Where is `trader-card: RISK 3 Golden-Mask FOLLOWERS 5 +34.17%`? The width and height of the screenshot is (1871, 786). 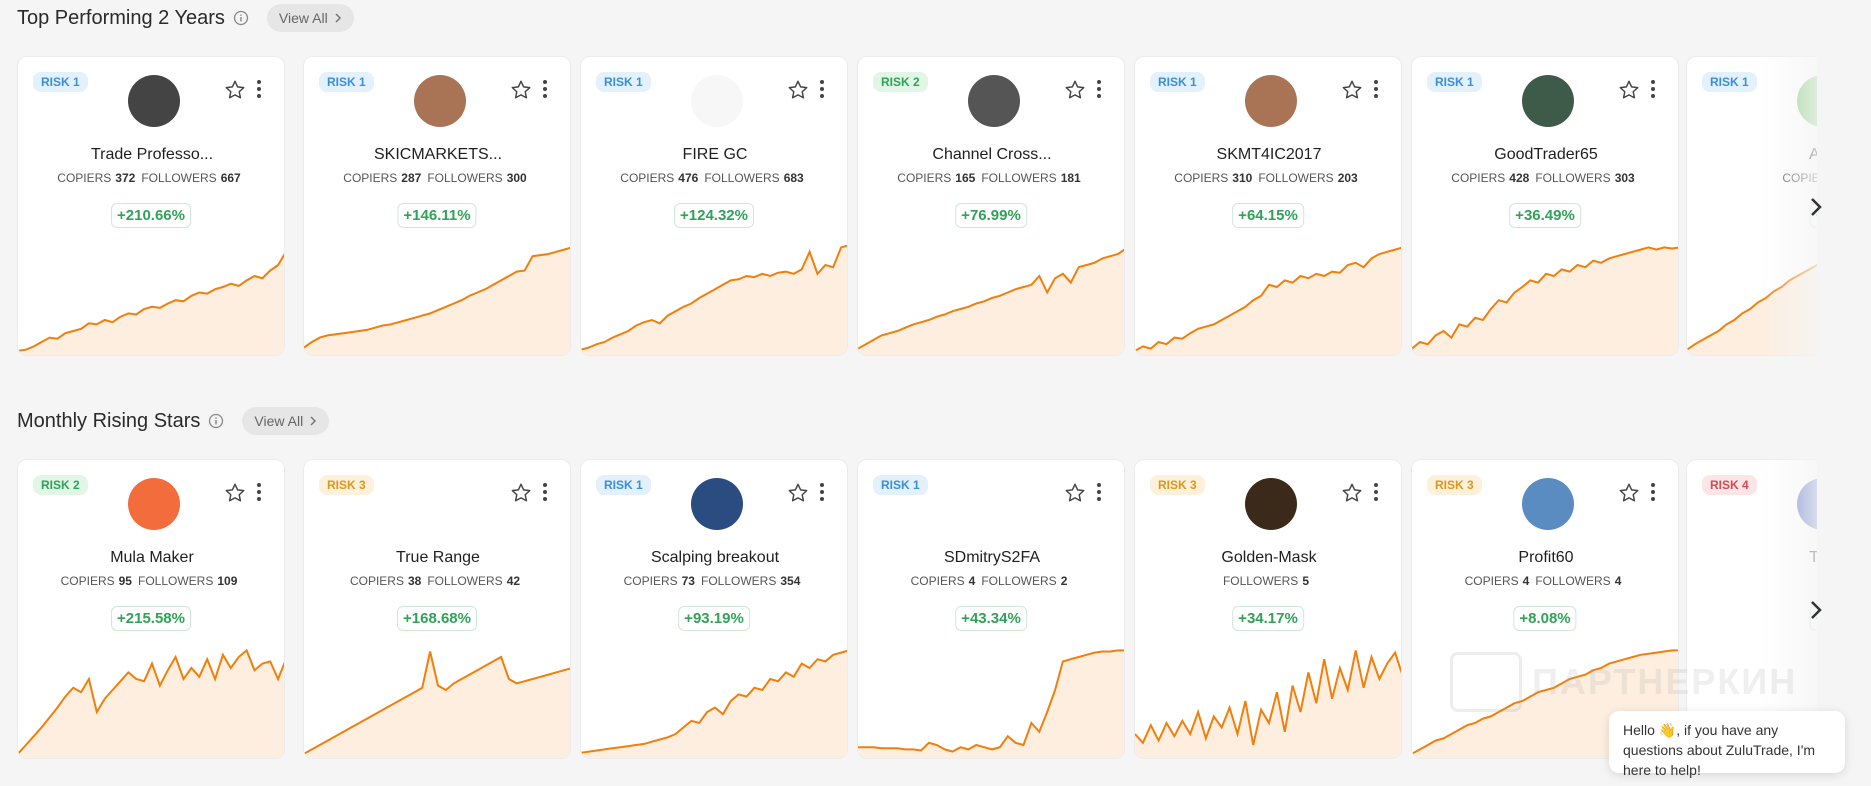 trader-card: RISK 3 Golden-Mask FOLLOWERS 5 +34.17% is located at coordinates (1268, 609).